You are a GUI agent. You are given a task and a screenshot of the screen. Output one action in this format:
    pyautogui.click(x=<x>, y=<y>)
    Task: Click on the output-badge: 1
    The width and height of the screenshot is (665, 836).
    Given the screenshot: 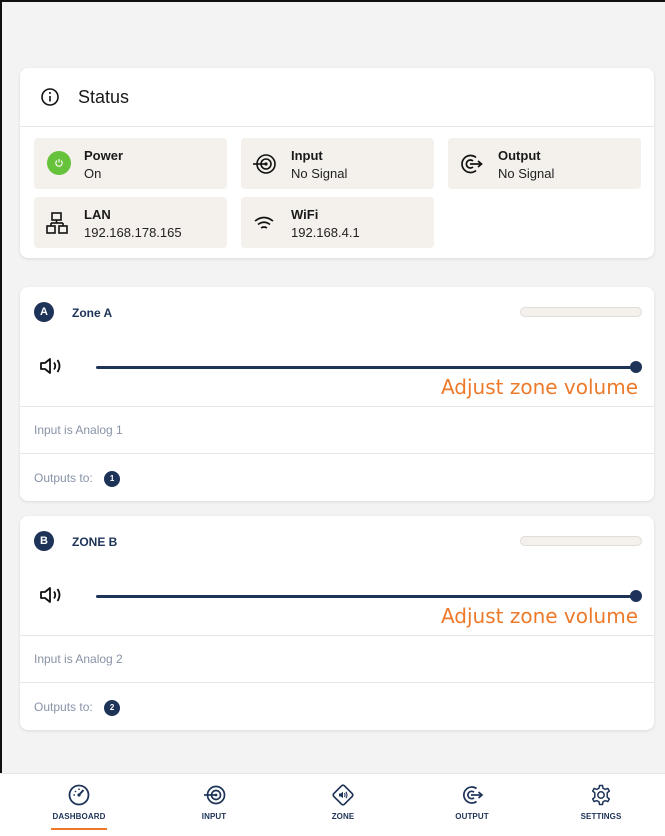 What is the action you would take?
    pyautogui.click(x=112, y=478)
    